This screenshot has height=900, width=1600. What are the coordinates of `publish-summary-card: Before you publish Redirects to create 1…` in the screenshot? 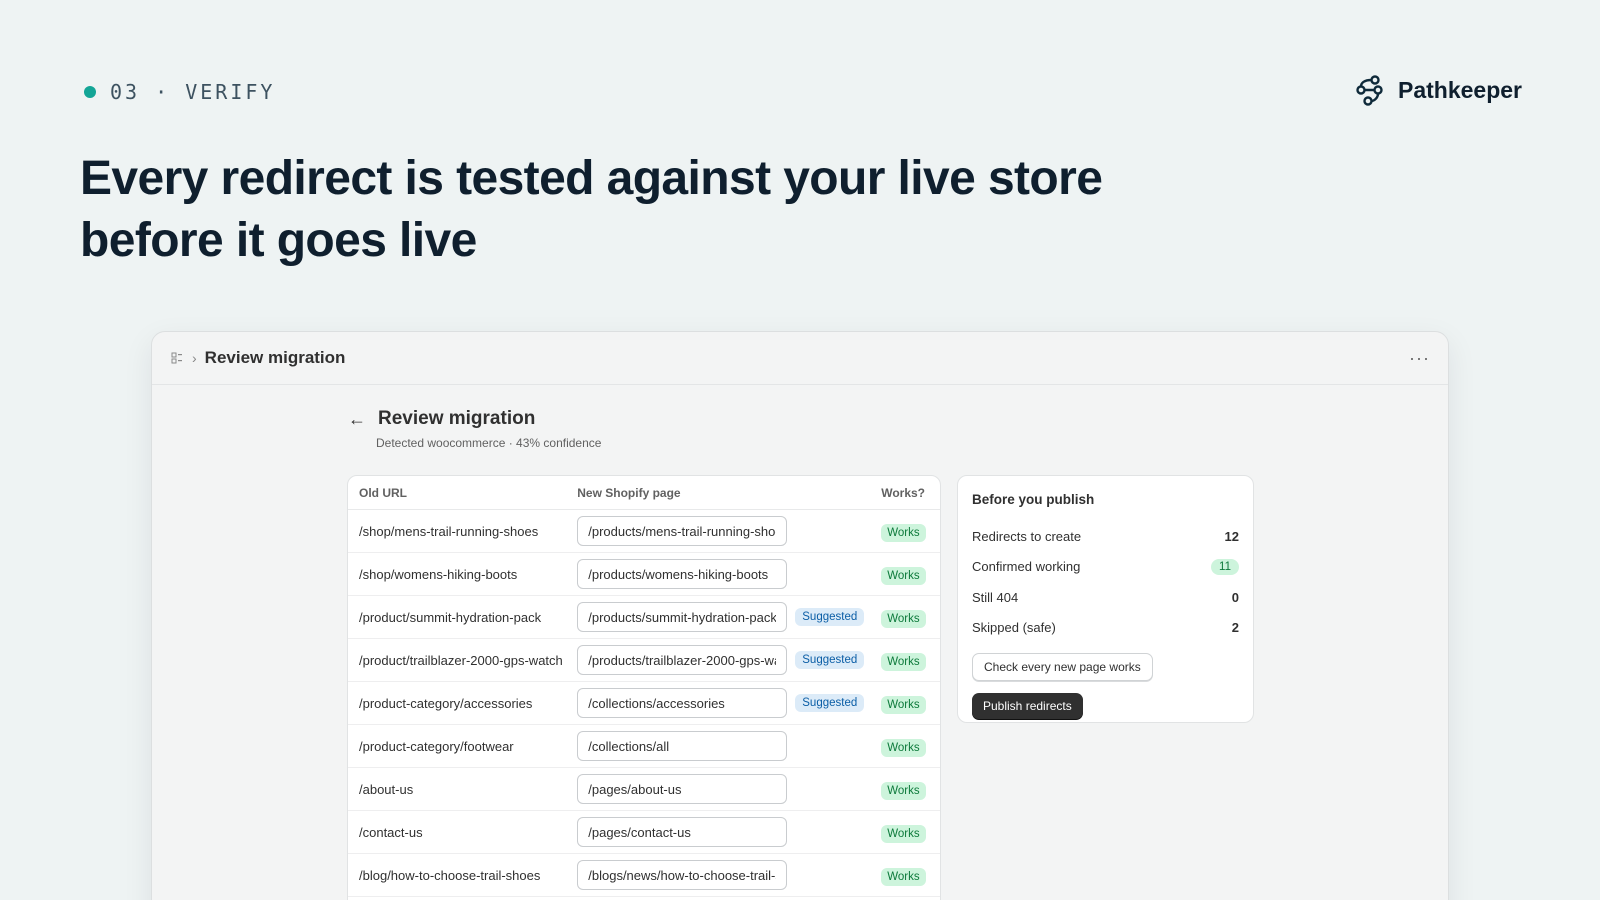 It's located at (1105, 599).